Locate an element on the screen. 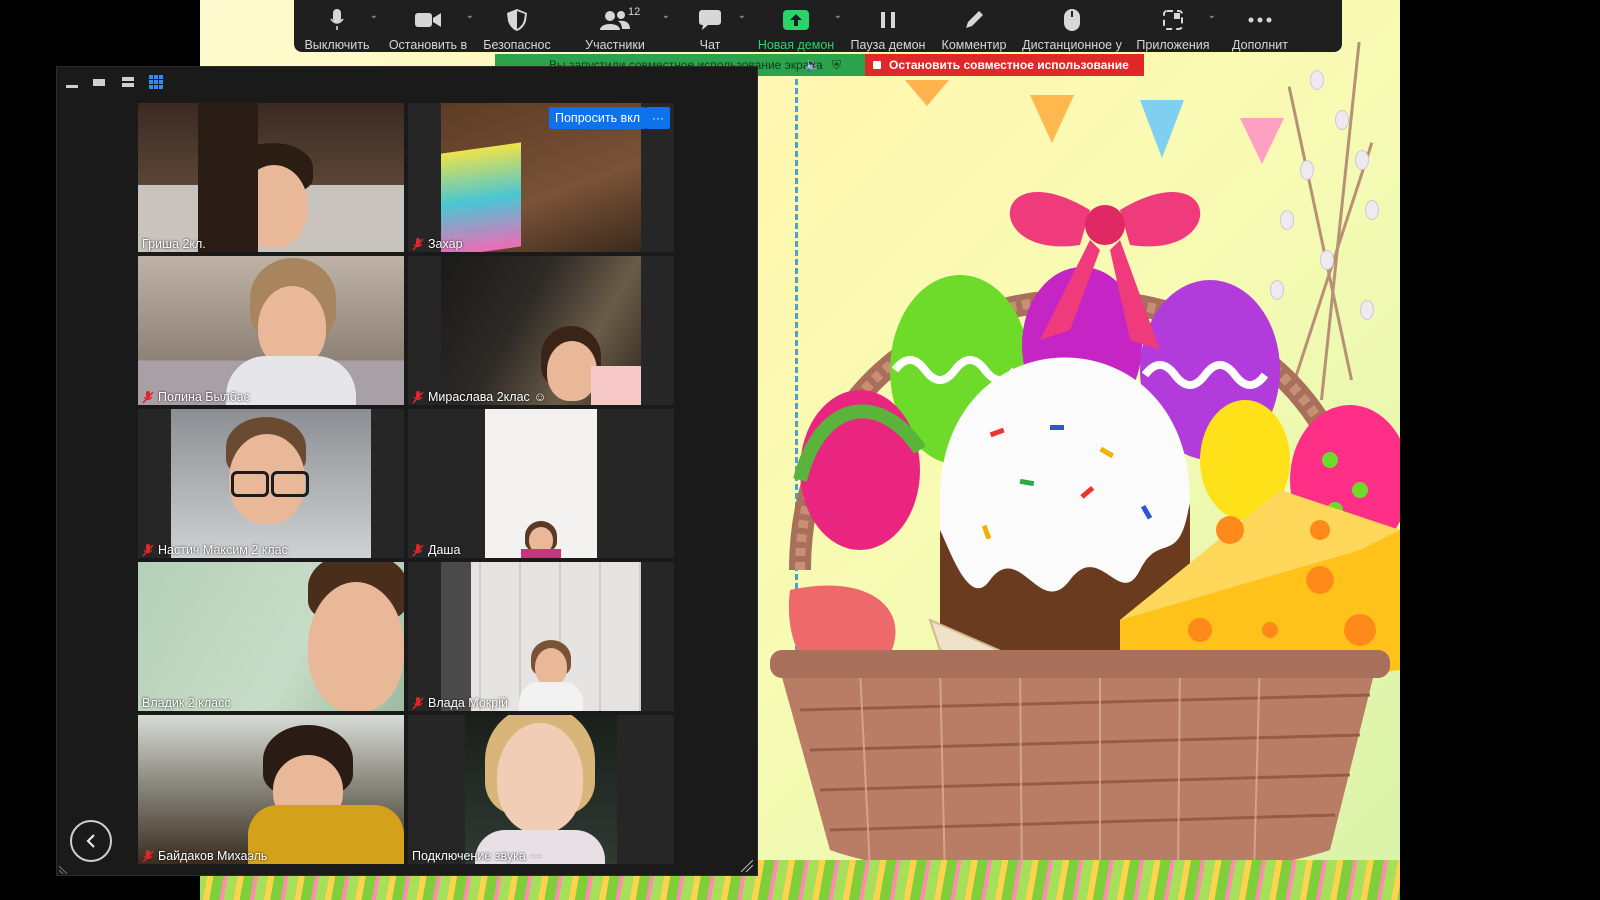 The width and height of the screenshot is (1600, 900). previous-page-button is located at coordinates (91, 841).